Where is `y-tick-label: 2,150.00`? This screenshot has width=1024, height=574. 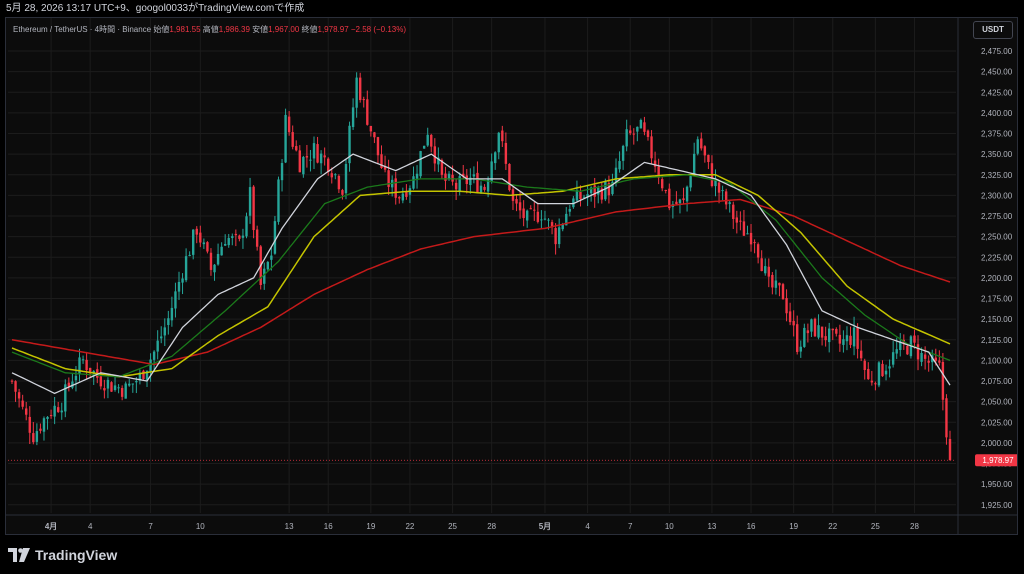
y-tick-label: 2,150.00 is located at coordinates (997, 319).